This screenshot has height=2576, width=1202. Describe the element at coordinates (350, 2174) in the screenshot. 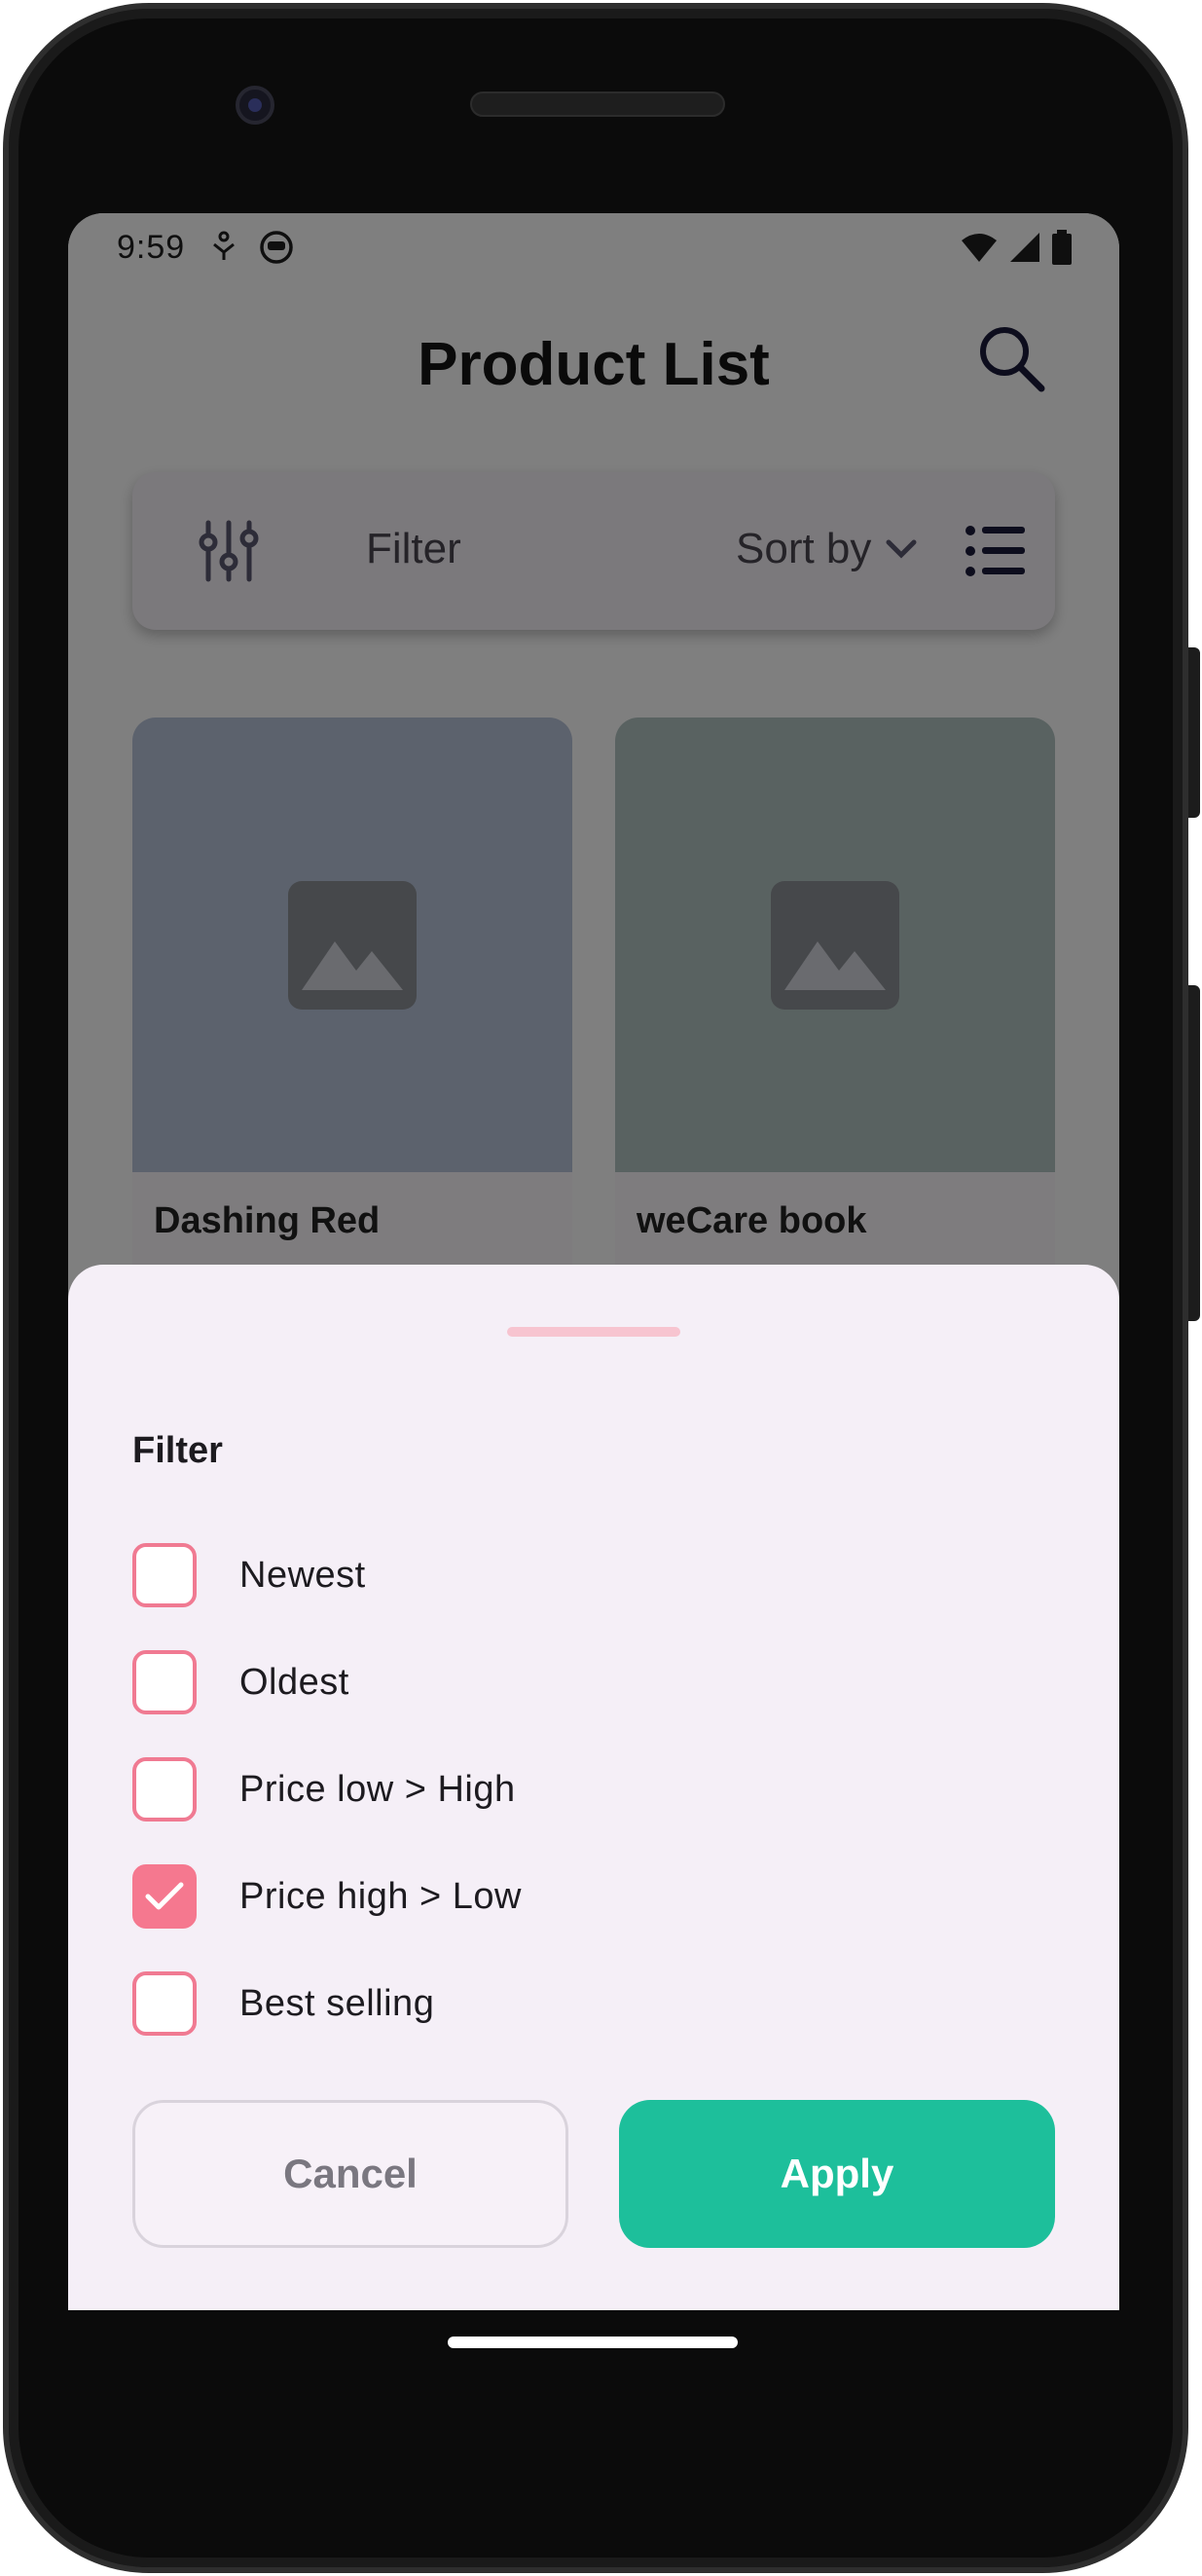

I see `cancel-button: Cancel` at that location.